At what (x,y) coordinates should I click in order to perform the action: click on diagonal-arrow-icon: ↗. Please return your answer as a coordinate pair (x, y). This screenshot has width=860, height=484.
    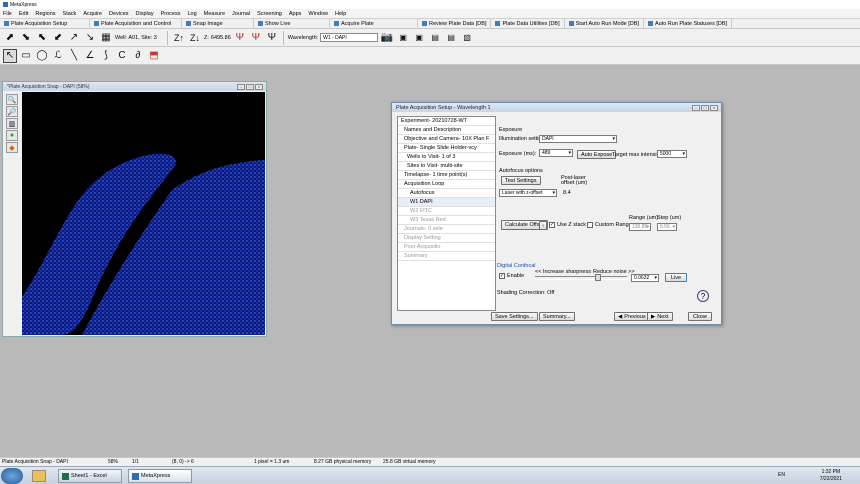
    Looking at the image, I should click on (74, 38).